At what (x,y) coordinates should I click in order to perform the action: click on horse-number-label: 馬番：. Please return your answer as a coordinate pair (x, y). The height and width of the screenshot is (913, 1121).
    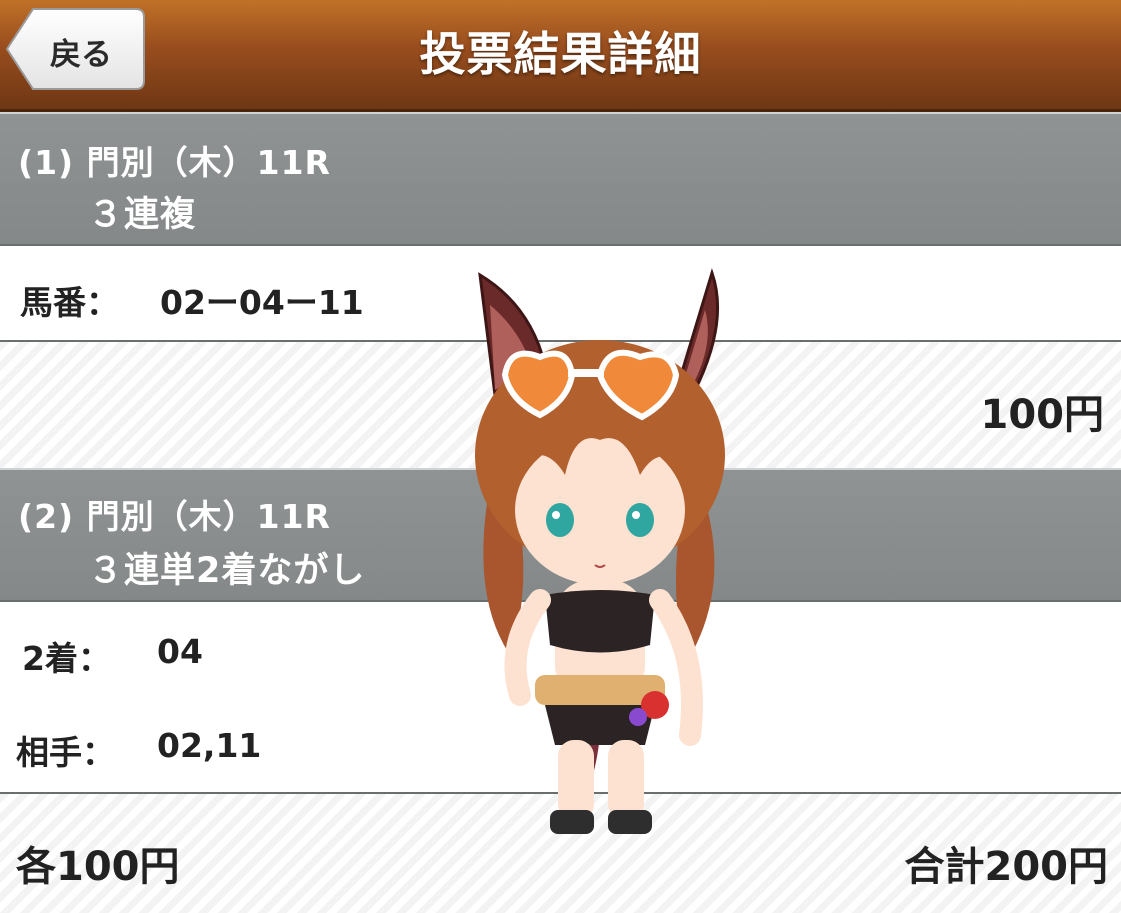
    Looking at the image, I should click on (69, 302).